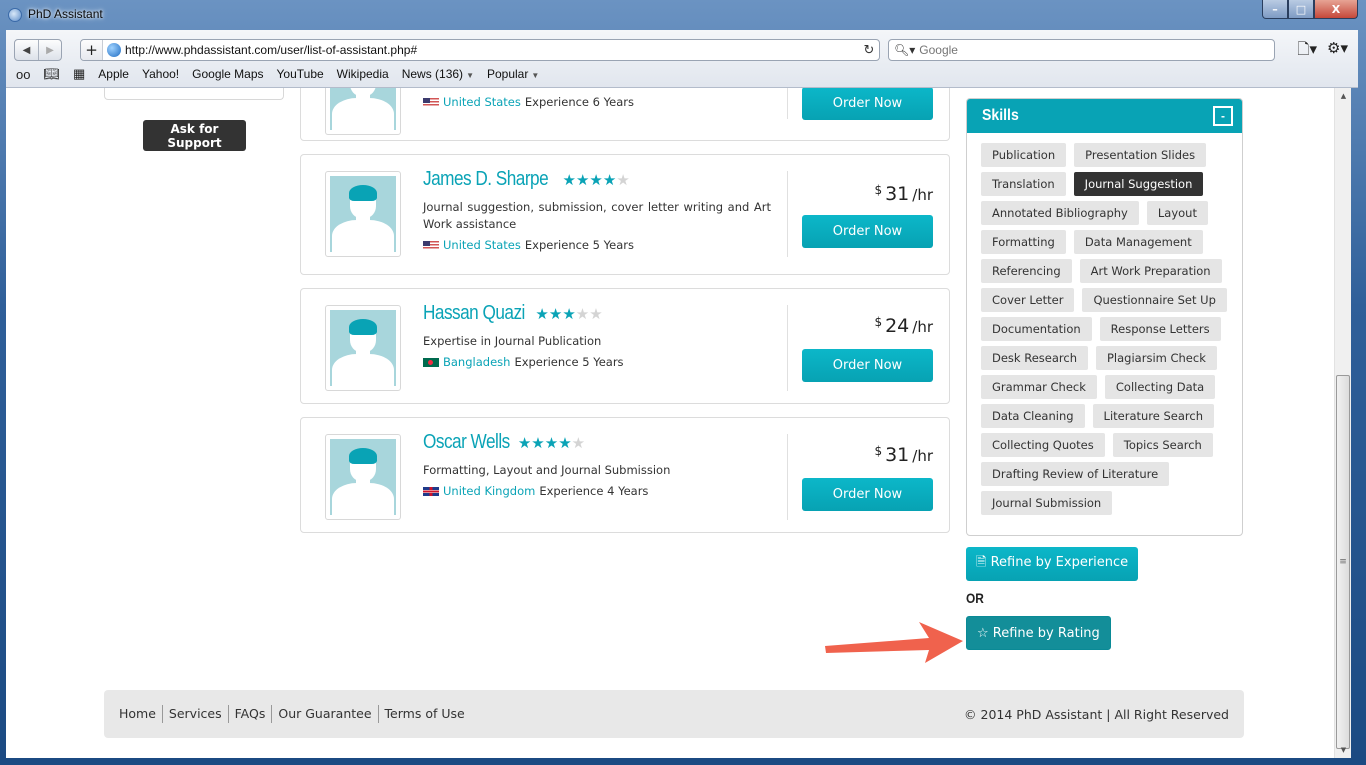 This screenshot has width=1366, height=765. I want to click on skill-tag: Presentation Slides, so click(1140, 155).